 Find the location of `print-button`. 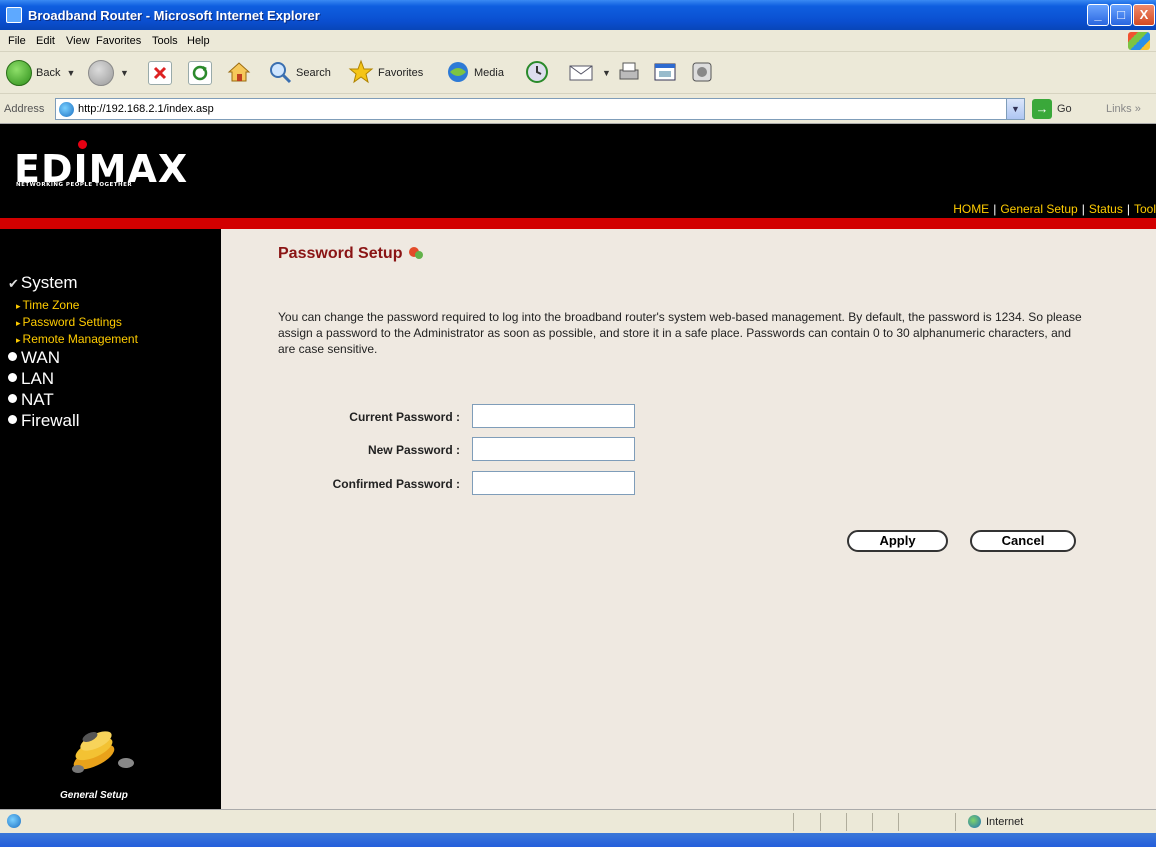

print-button is located at coordinates (629, 73).